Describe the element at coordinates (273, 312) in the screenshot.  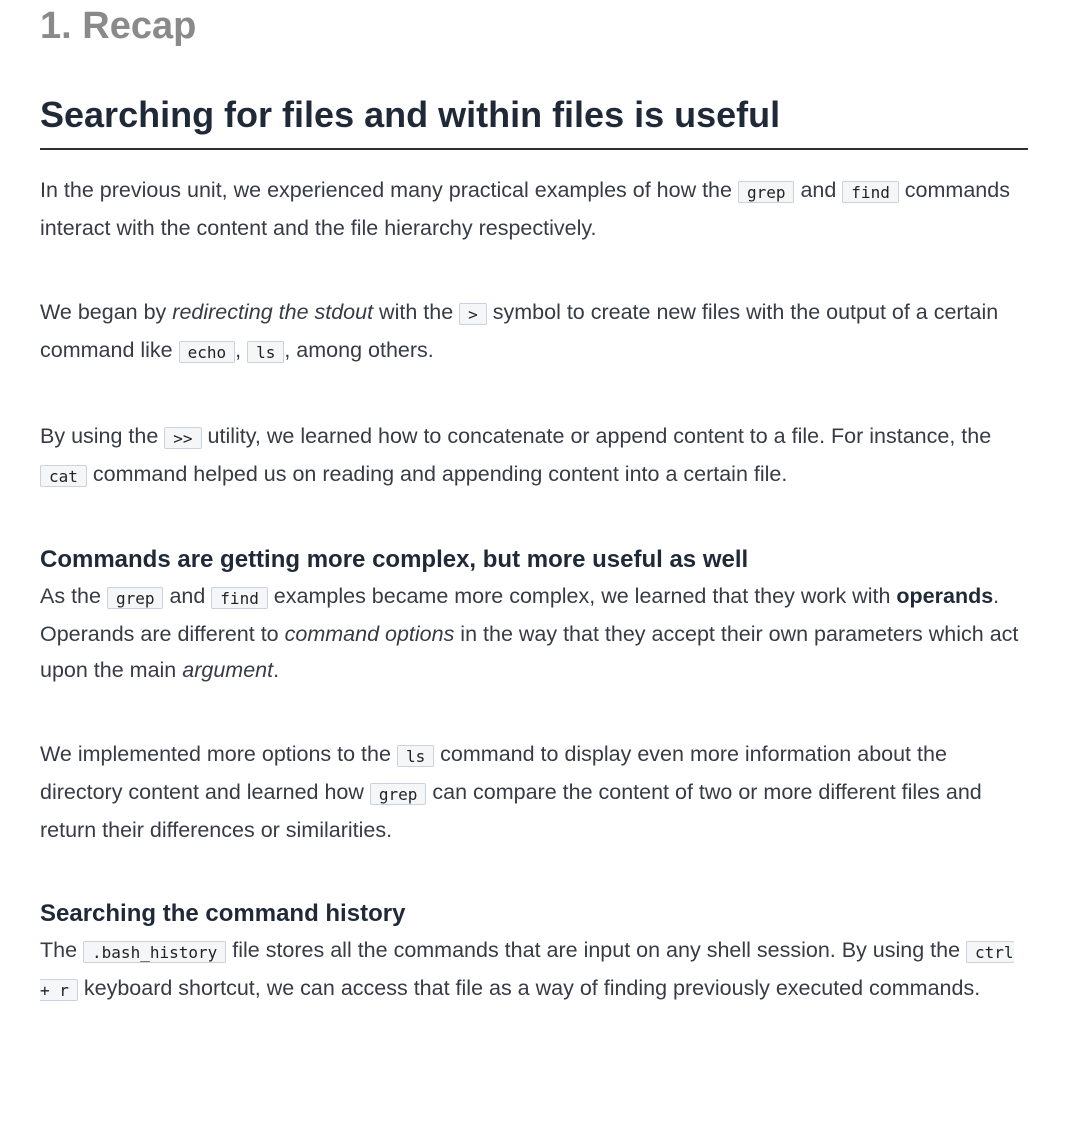
I see `emphasis-text: redirecting the stdout` at that location.